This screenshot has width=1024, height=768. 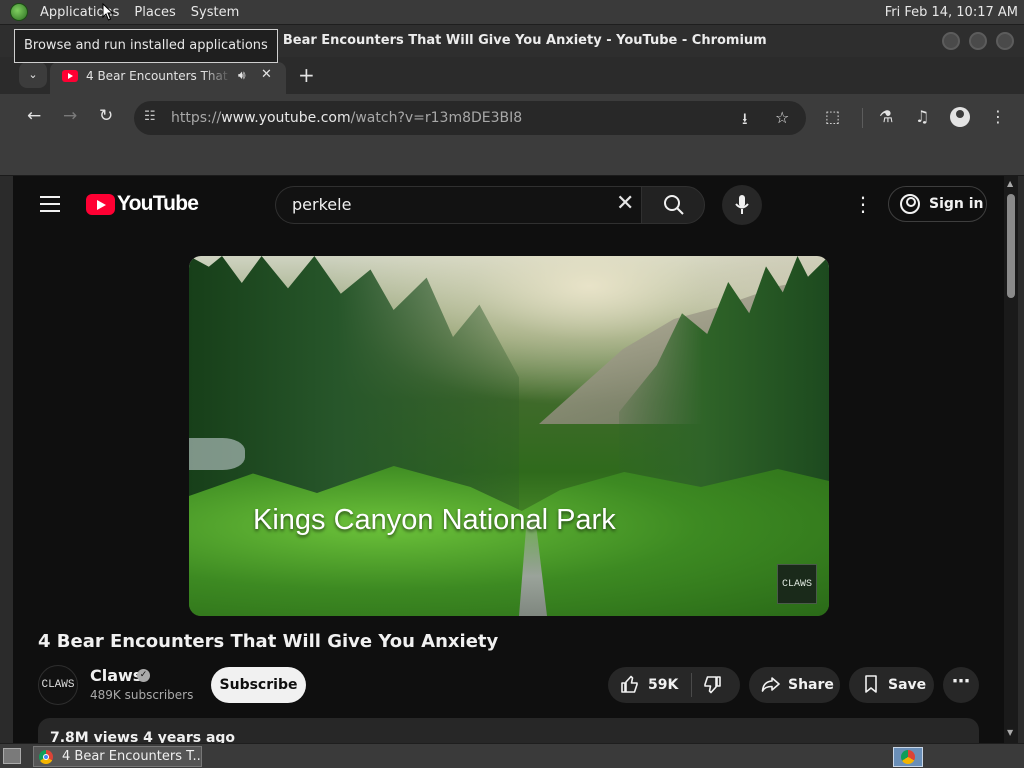 What do you see at coordinates (961, 681) in the screenshot?
I see `more-horizontal-icon: ⋯` at bounding box center [961, 681].